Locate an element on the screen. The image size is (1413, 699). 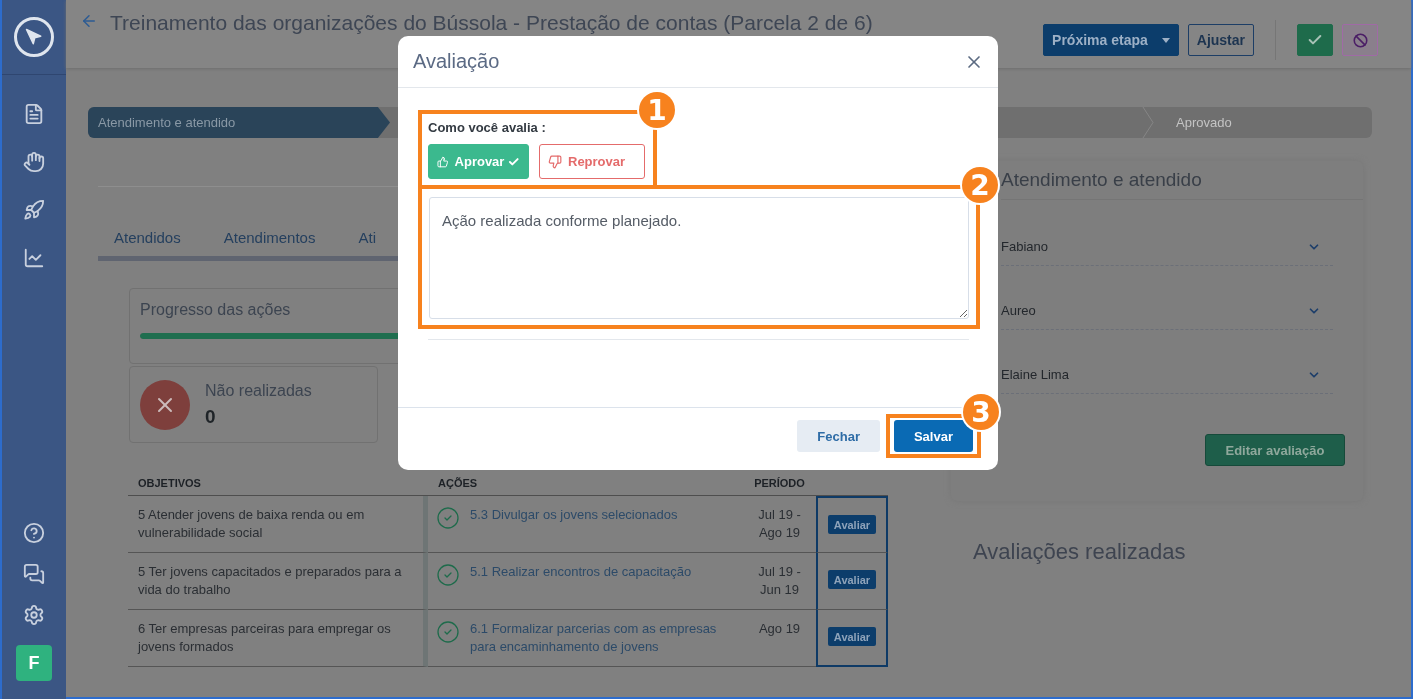
close-icon is located at coordinates (165, 404).